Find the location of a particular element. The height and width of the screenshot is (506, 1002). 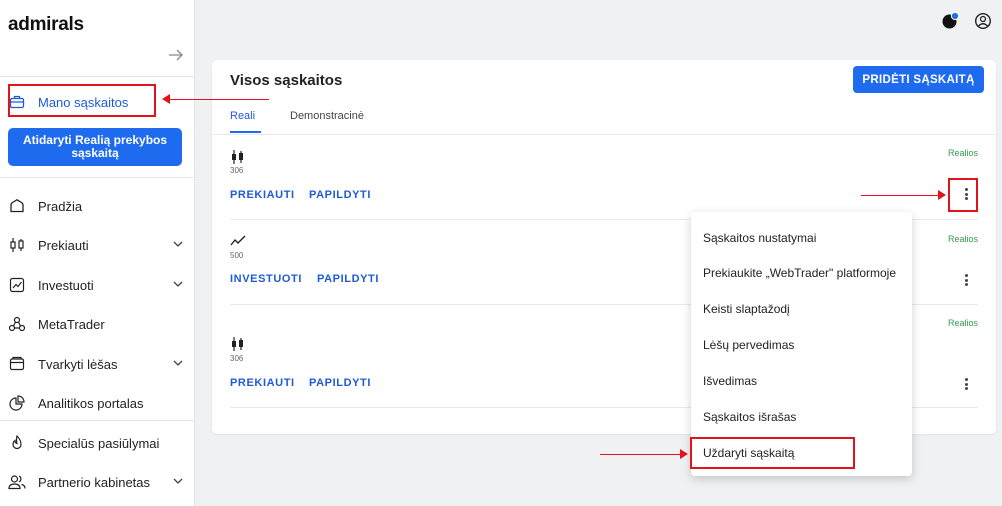

sidebar-item-label: Investuoti is located at coordinates (66, 285).